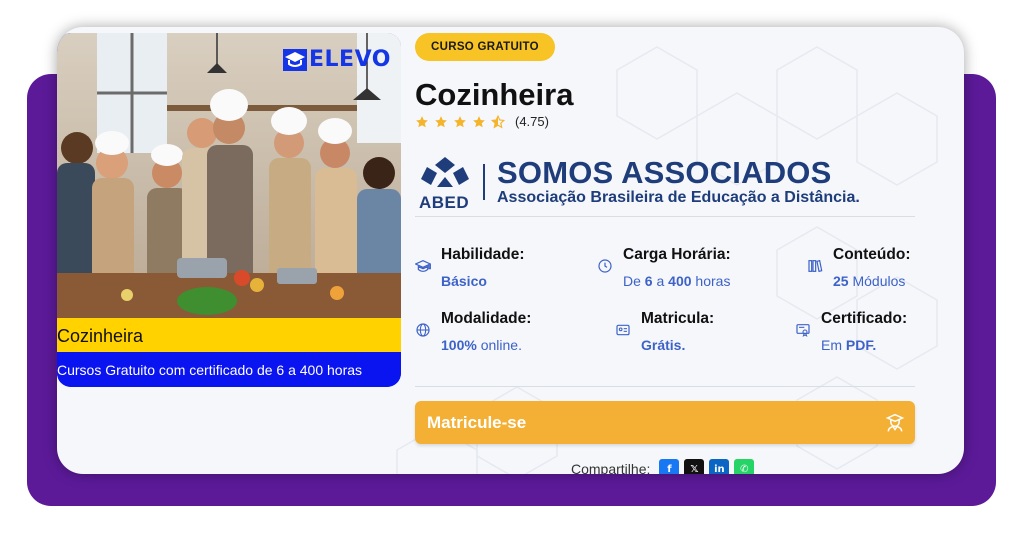  What do you see at coordinates (861, 345) in the screenshot?
I see `certificado-strong: PDF.` at bounding box center [861, 345].